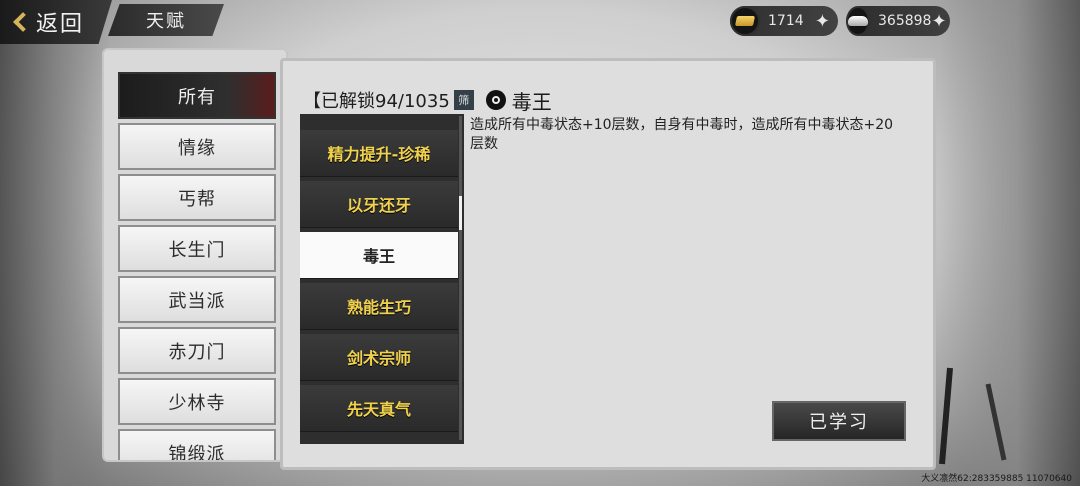  I want to click on page-title-tab: 天赋, so click(166, 20).